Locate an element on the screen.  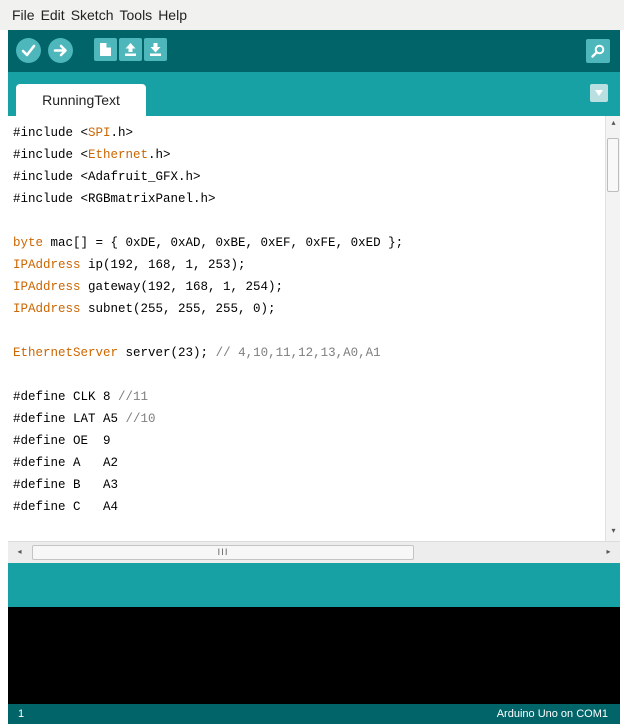
code-comment: // 4,10,11,12,13,A0,A1 is located at coordinates (298, 353).